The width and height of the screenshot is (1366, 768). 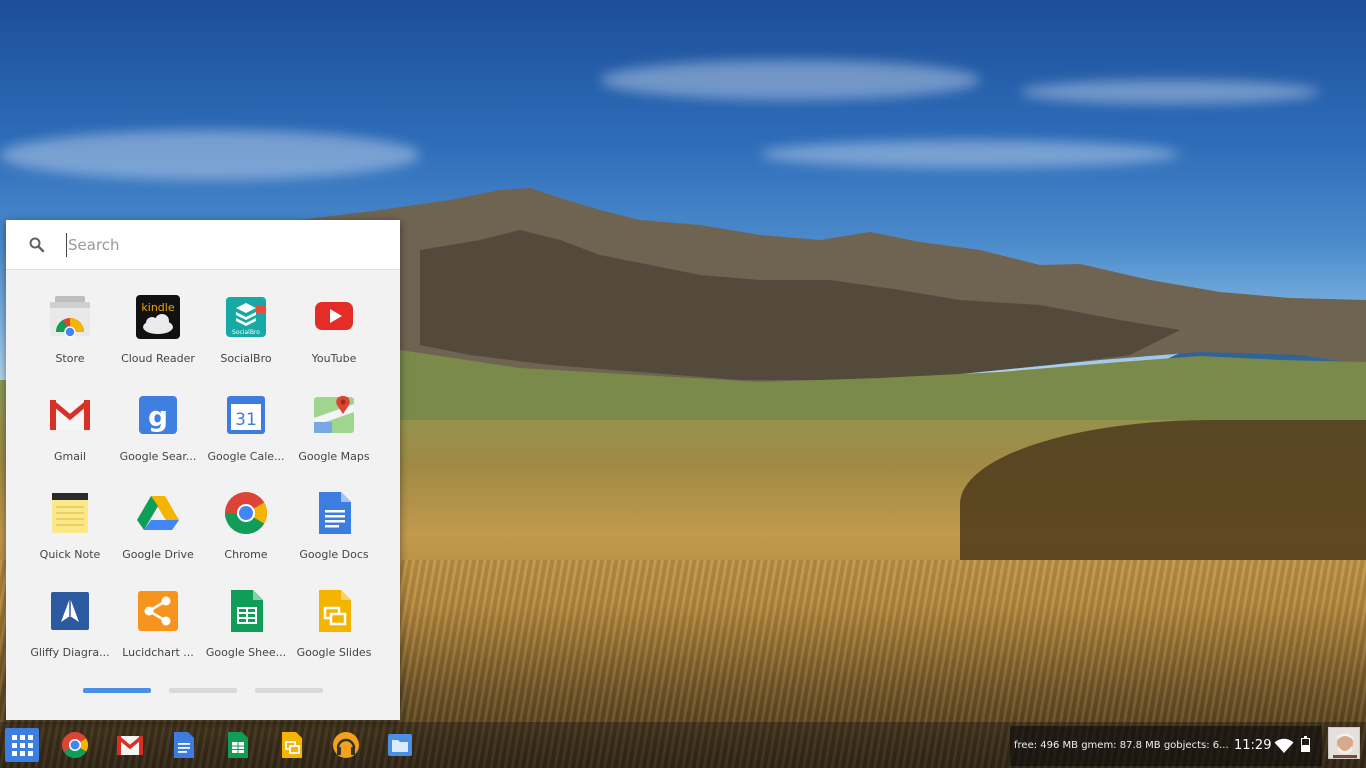 What do you see at coordinates (70, 317) in the screenshot?
I see `store-icon` at bounding box center [70, 317].